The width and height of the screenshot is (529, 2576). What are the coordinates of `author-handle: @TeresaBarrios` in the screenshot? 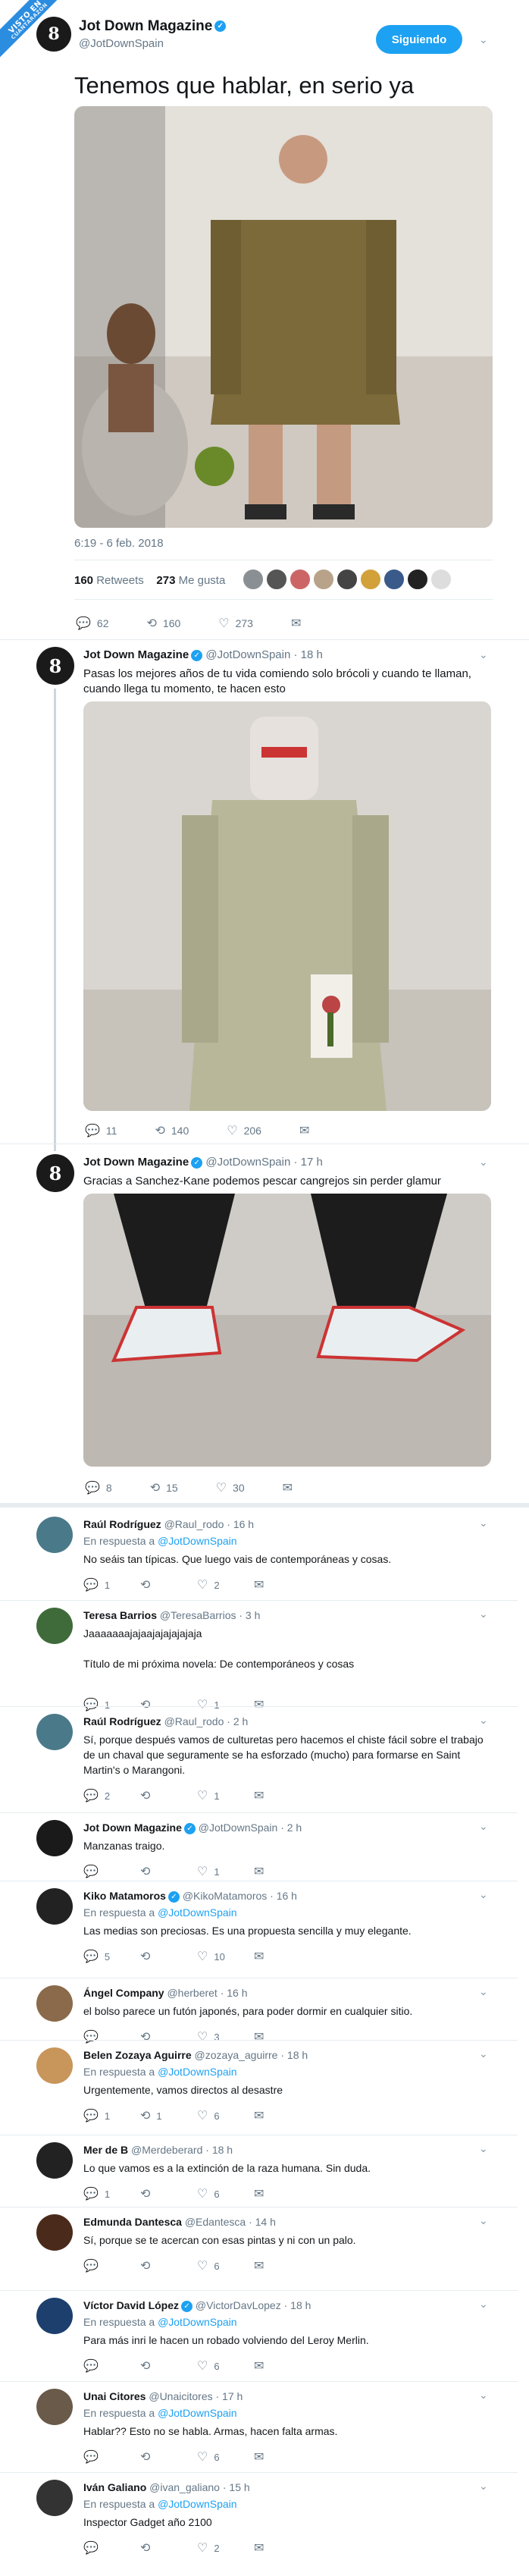 It's located at (198, 1615).